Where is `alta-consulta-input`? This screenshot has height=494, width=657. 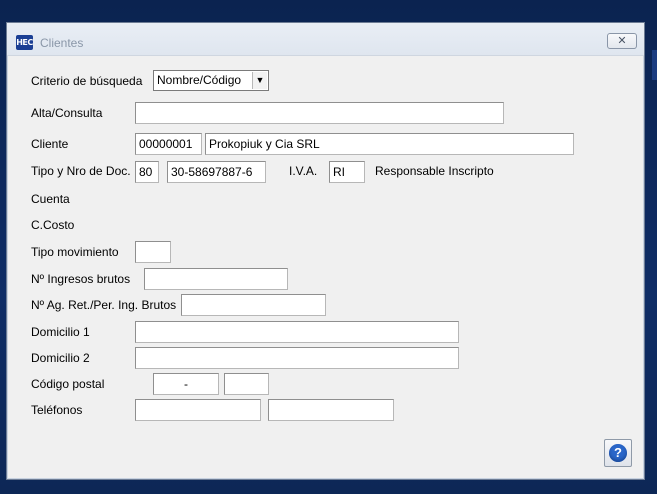 alta-consulta-input is located at coordinates (319, 113).